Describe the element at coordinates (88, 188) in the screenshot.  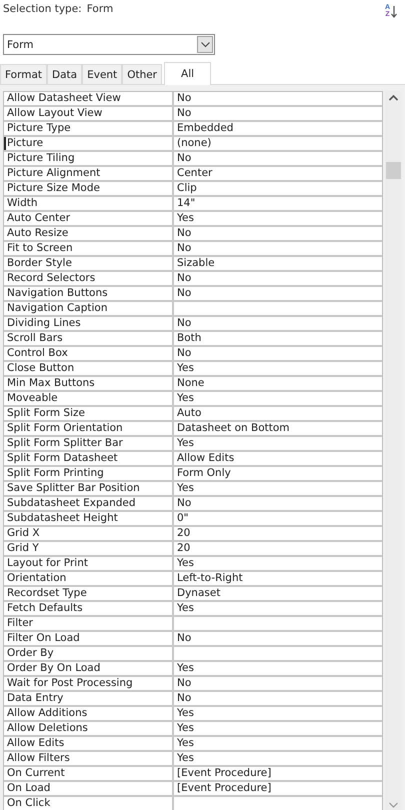
I see `property-name: Picture Size Mode` at that location.